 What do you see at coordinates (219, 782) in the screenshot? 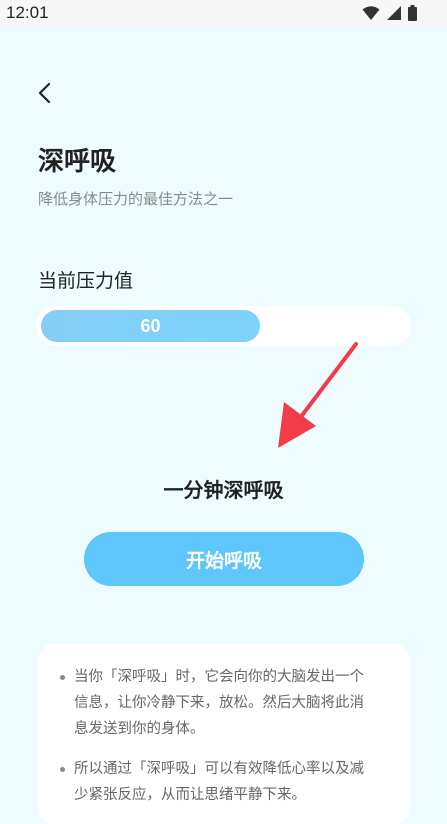
I see `info-text: 所以通过「深呼吸」可以有效降低心率以及减少紧张反应，从而让思绪平静下来。` at bounding box center [219, 782].